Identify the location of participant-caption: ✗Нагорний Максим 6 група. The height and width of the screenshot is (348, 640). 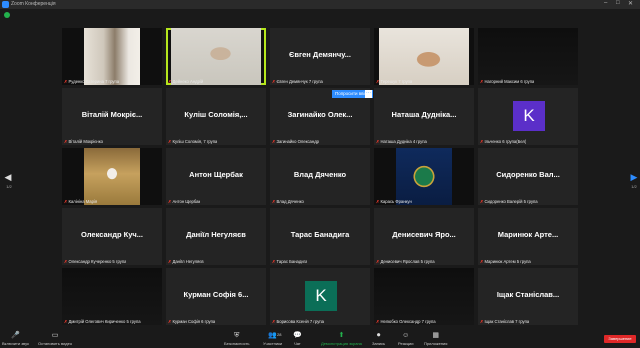
(507, 81).